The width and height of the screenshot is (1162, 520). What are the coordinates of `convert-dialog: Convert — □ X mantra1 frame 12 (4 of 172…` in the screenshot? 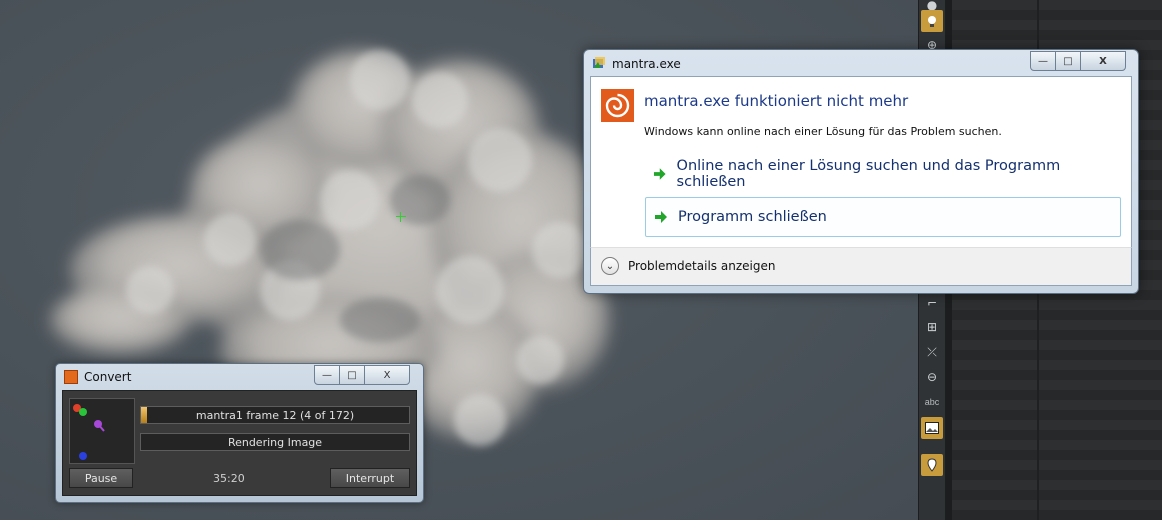 It's located at (239, 433).